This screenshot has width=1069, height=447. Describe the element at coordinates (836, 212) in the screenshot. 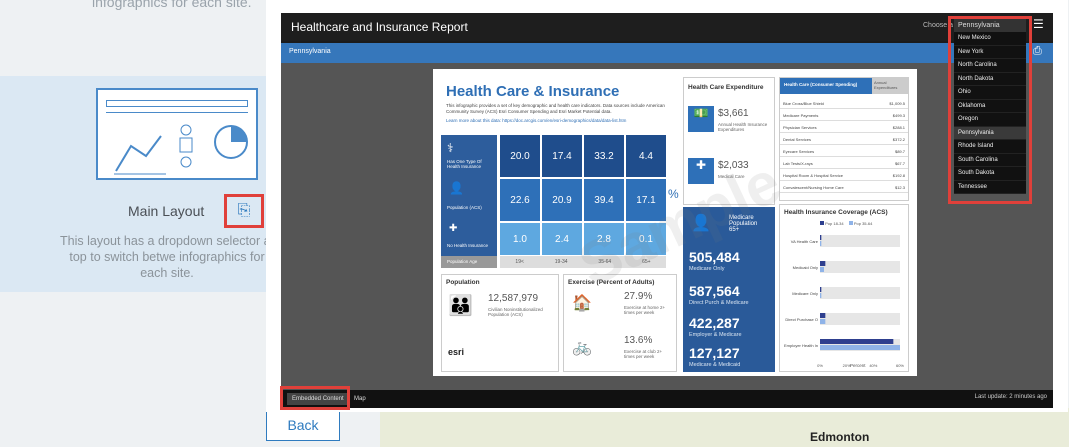

I see `coverage-chart-title: Health Insurance Coverage (ACS)` at that location.